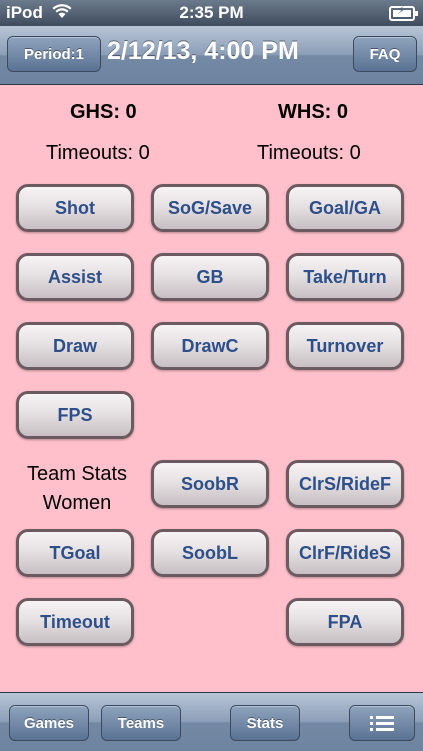  What do you see at coordinates (211, 721) in the screenshot?
I see `bottom-toolbar: Games Teams Stats` at bounding box center [211, 721].